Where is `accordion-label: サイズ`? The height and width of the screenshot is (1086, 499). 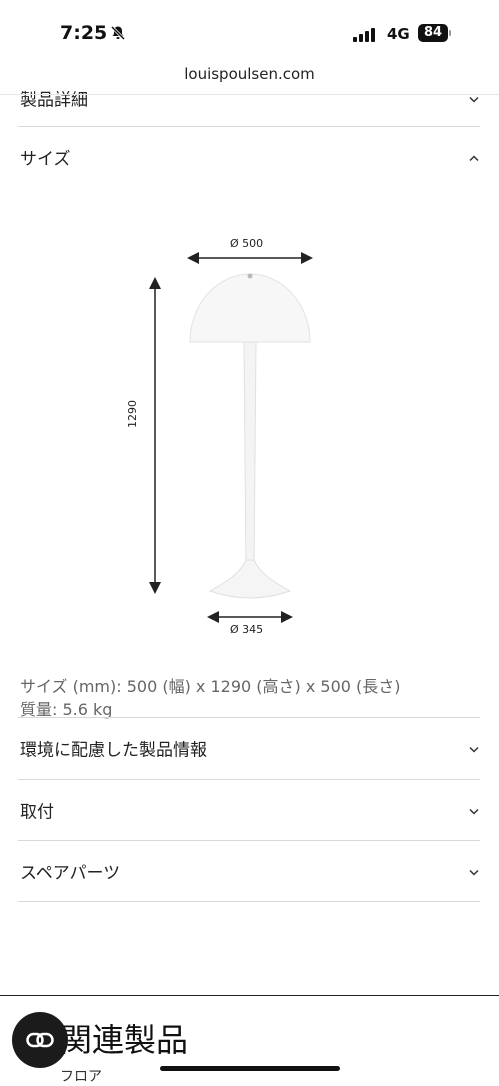 accordion-label: サイズ is located at coordinates (45, 159).